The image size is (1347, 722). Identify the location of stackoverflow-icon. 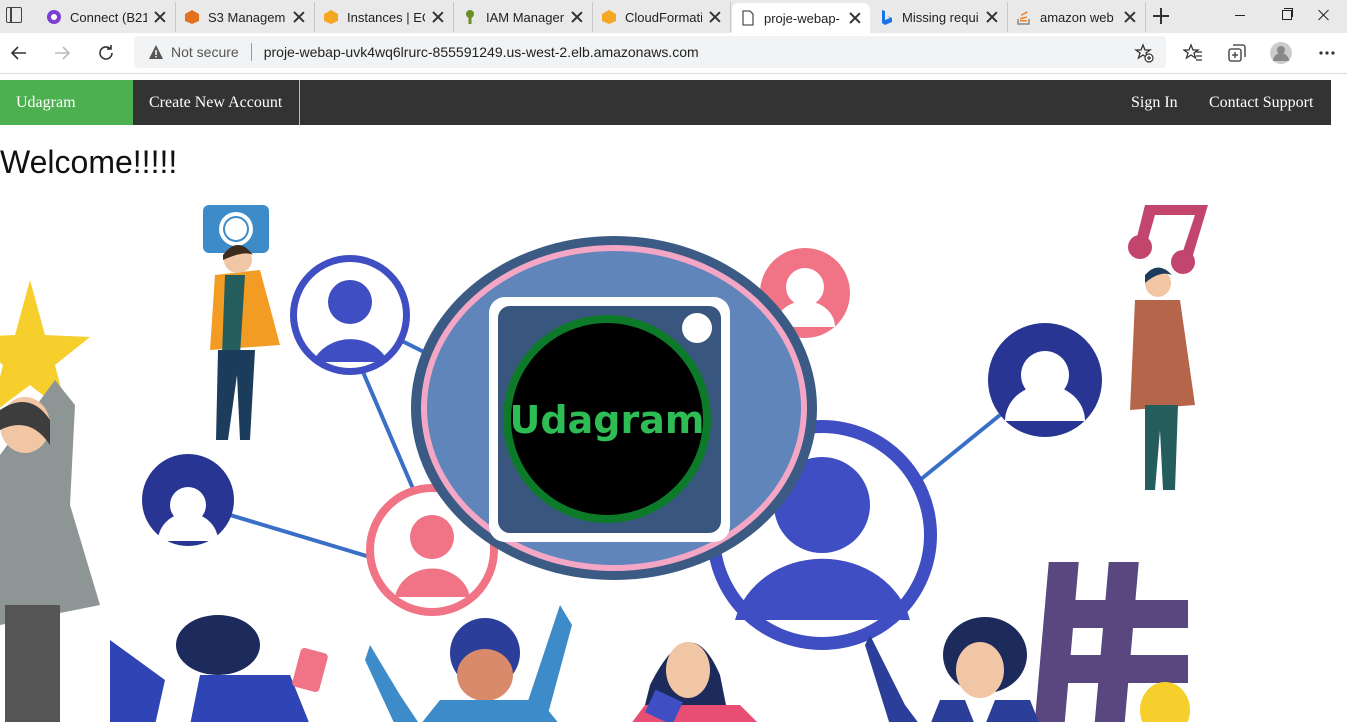
(1024, 17).